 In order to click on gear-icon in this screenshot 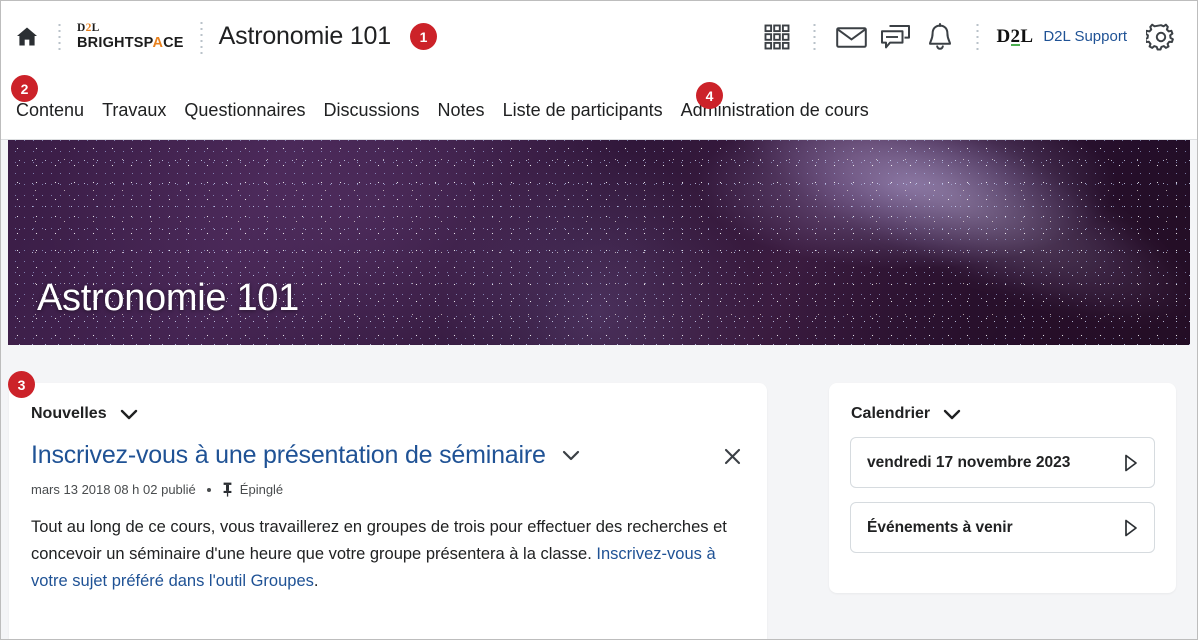, I will do `click(1161, 37)`.